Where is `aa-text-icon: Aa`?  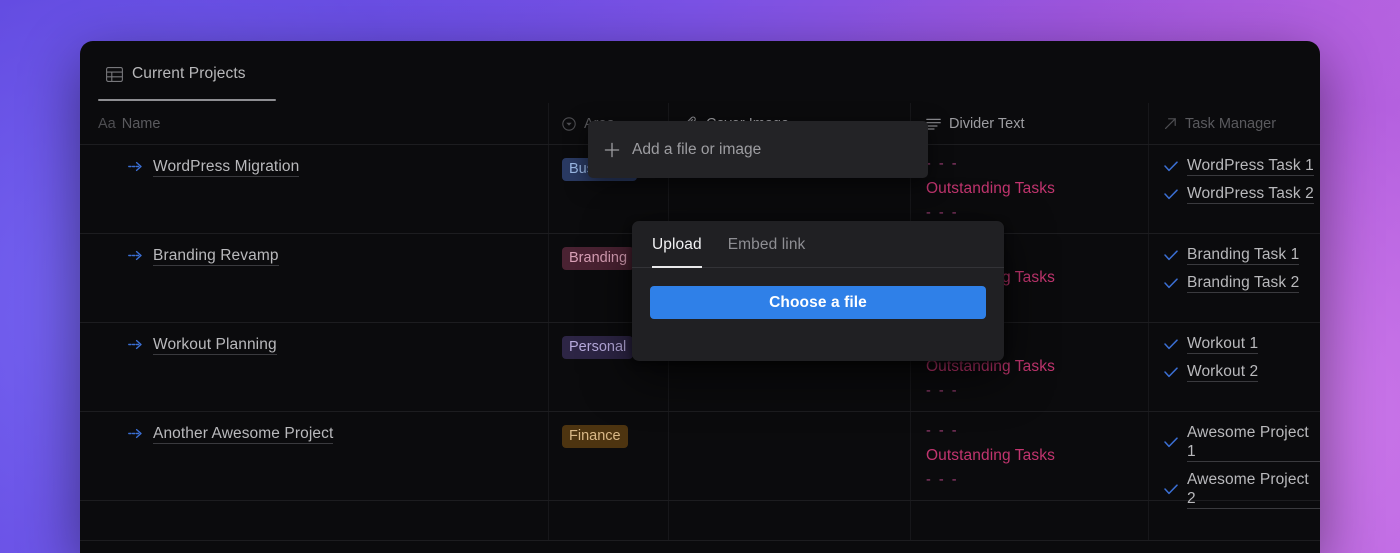 aa-text-icon: Aa is located at coordinates (107, 123).